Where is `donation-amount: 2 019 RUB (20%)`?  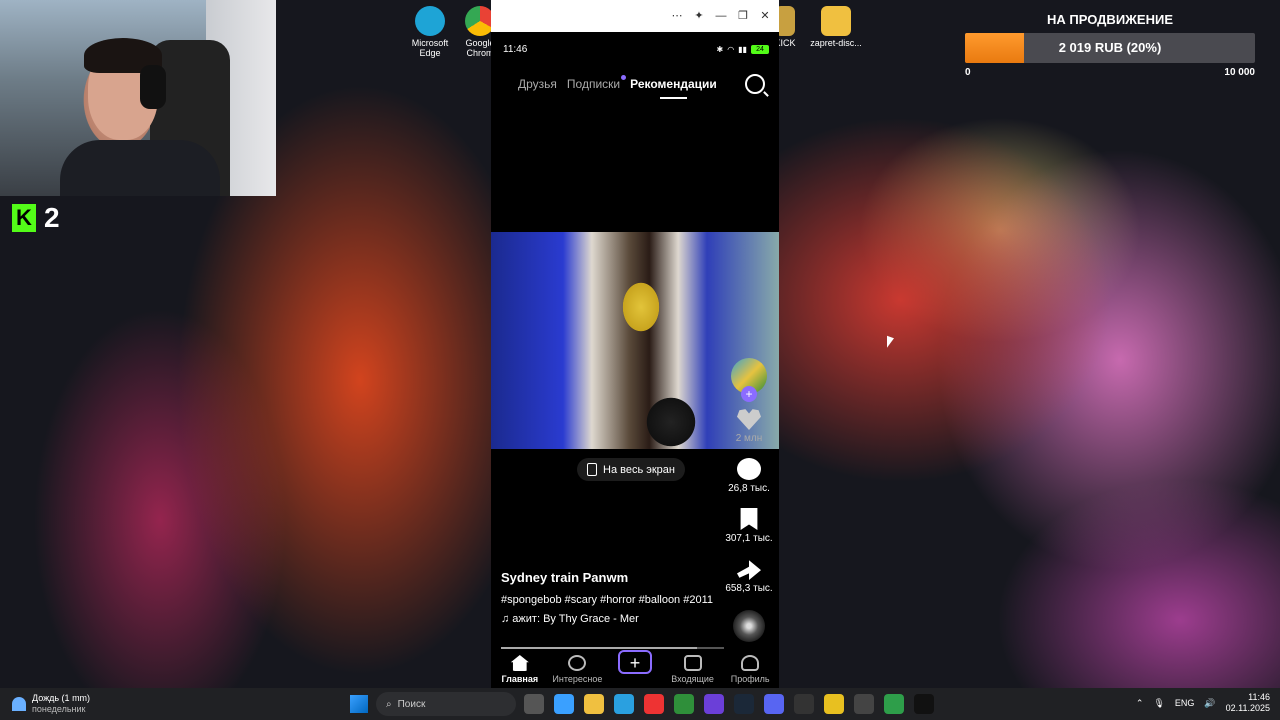 donation-amount: 2 019 RUB (20%) is located at coordinates (1110, 47).